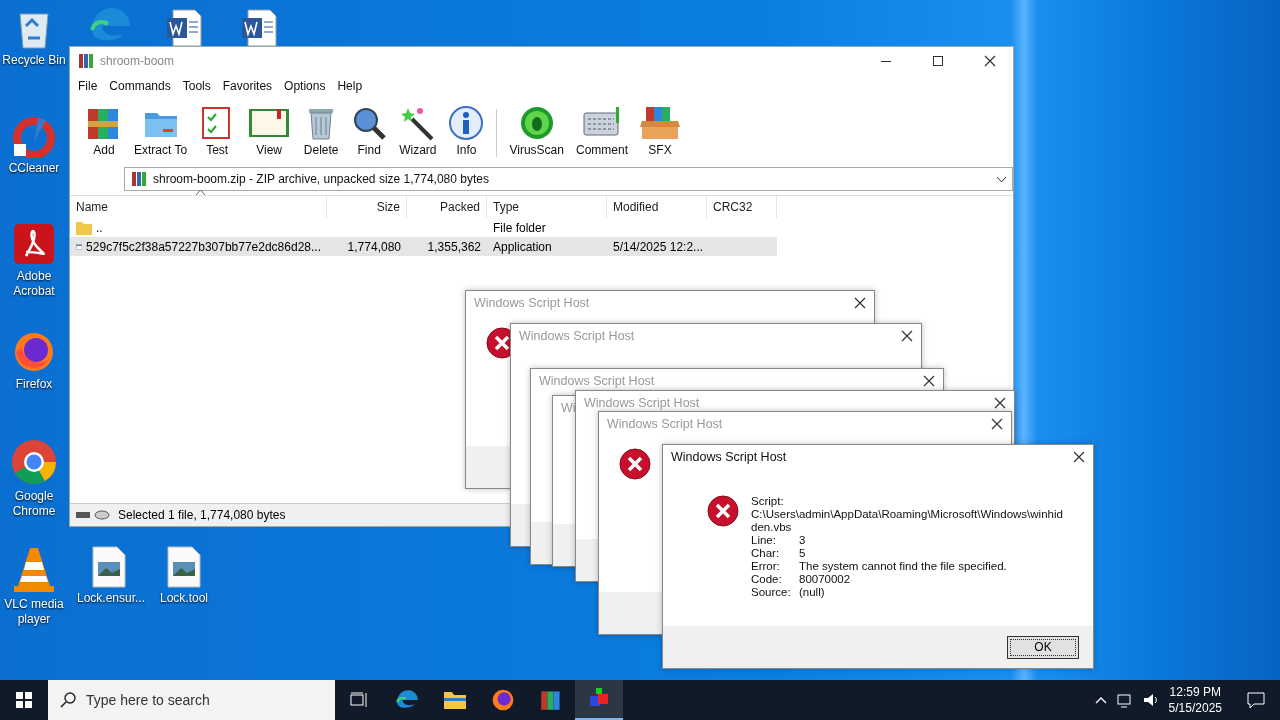 The image size is (1280, 720). What do you see at coordinates (547, 207) in the screenshot?
I see `column-header: Type` at bounding box center [547, 207].